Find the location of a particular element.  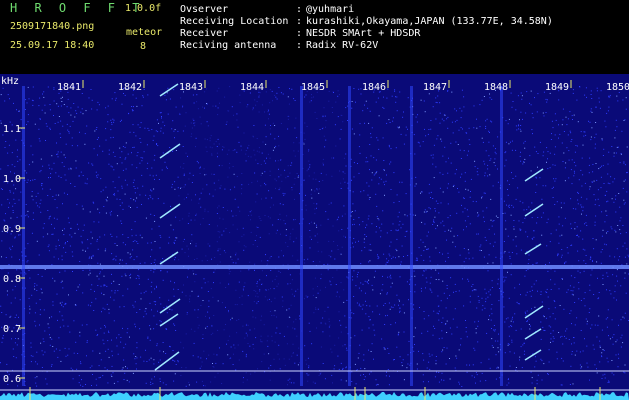

vertical-interference is located at coordinates (501, 236).